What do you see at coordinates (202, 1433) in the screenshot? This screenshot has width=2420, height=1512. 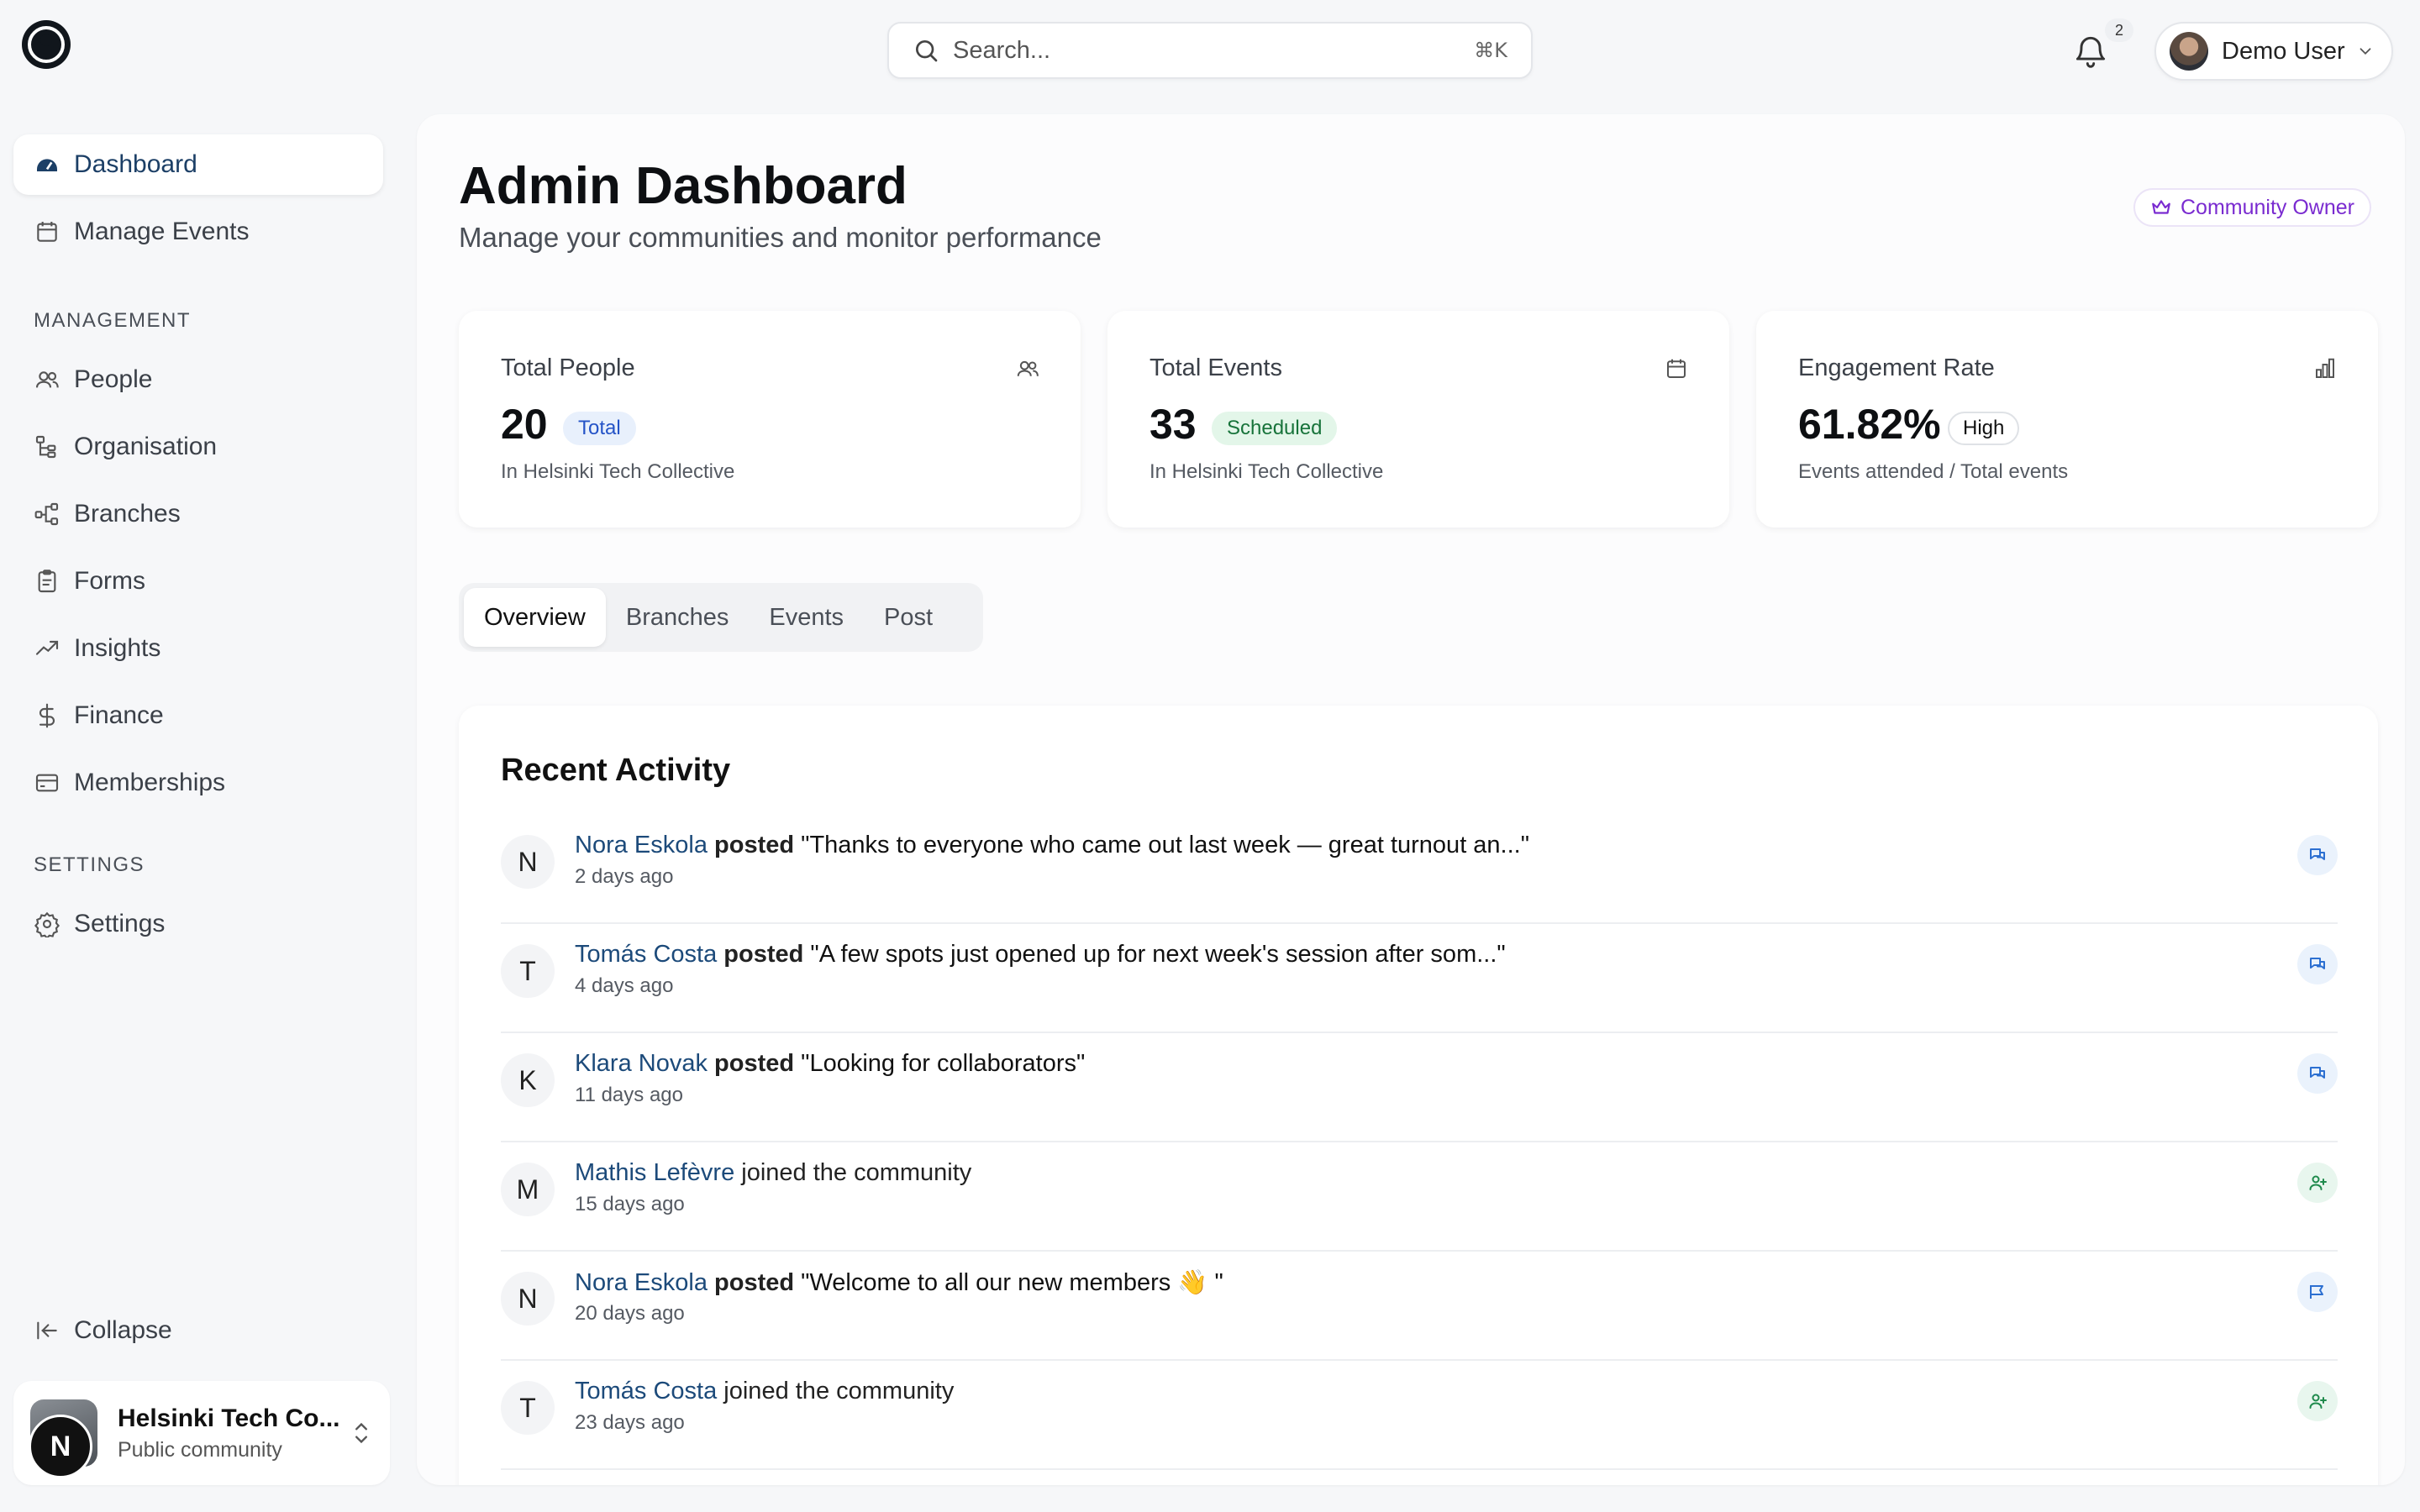 I see `community-switcher: N Helsinki Tech Co... Public community` at bounding box center [202, 1433].